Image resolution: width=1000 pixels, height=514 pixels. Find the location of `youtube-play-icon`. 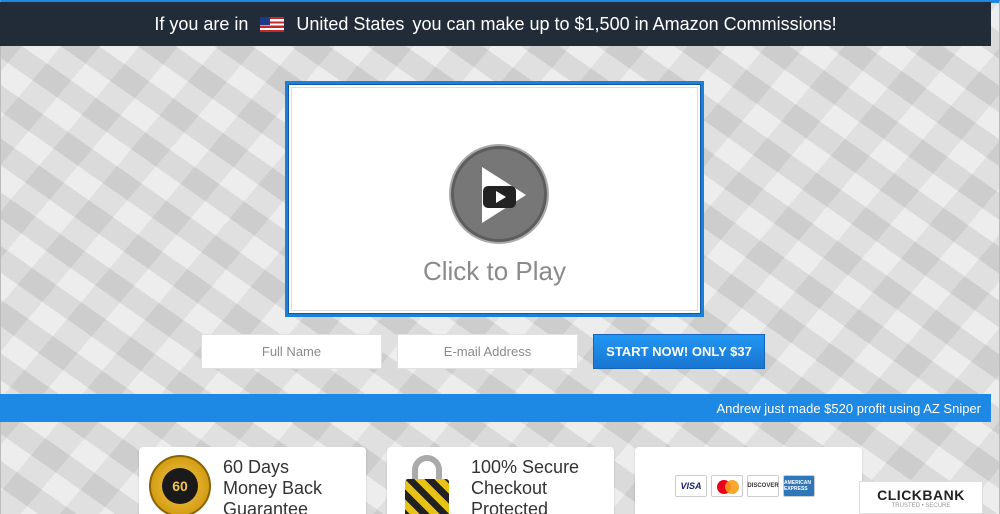

youtube-play-icon is located at coordinates (499, 197).